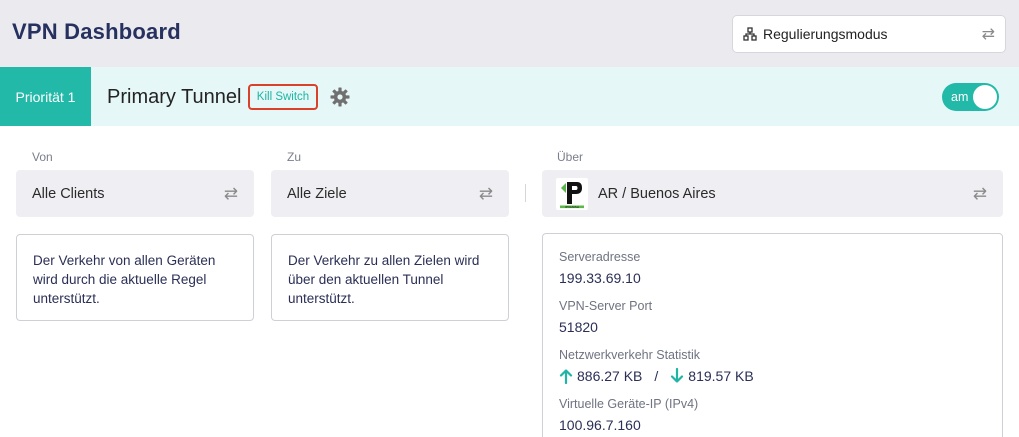 The image size is (1019, 437). I want to click on upload-value: 886.27 KB, so click(610, 376).